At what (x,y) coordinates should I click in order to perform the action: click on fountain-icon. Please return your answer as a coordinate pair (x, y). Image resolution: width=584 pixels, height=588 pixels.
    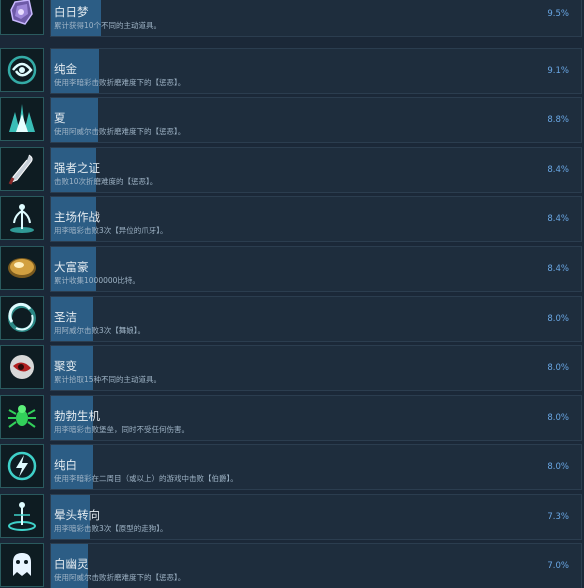
    Looking at the image, I should click on (22, 218).